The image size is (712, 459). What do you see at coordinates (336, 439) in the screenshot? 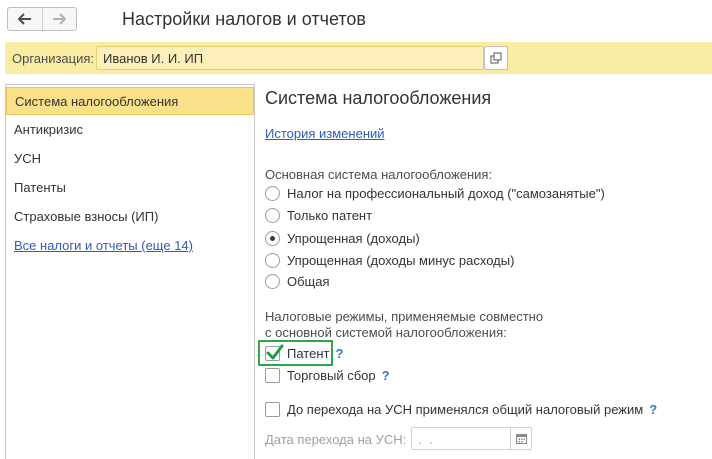
I see `transition-date-label: Дата перехода на УСН:` at bounding box center [336, 439].